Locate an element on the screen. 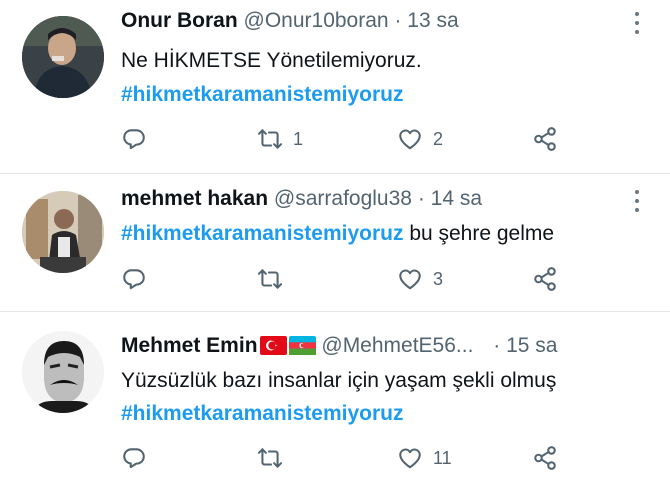 Image resolution: width=670 pixels, height=491 pixels. azerbaijan-flag is located at coordinates (302, 345).